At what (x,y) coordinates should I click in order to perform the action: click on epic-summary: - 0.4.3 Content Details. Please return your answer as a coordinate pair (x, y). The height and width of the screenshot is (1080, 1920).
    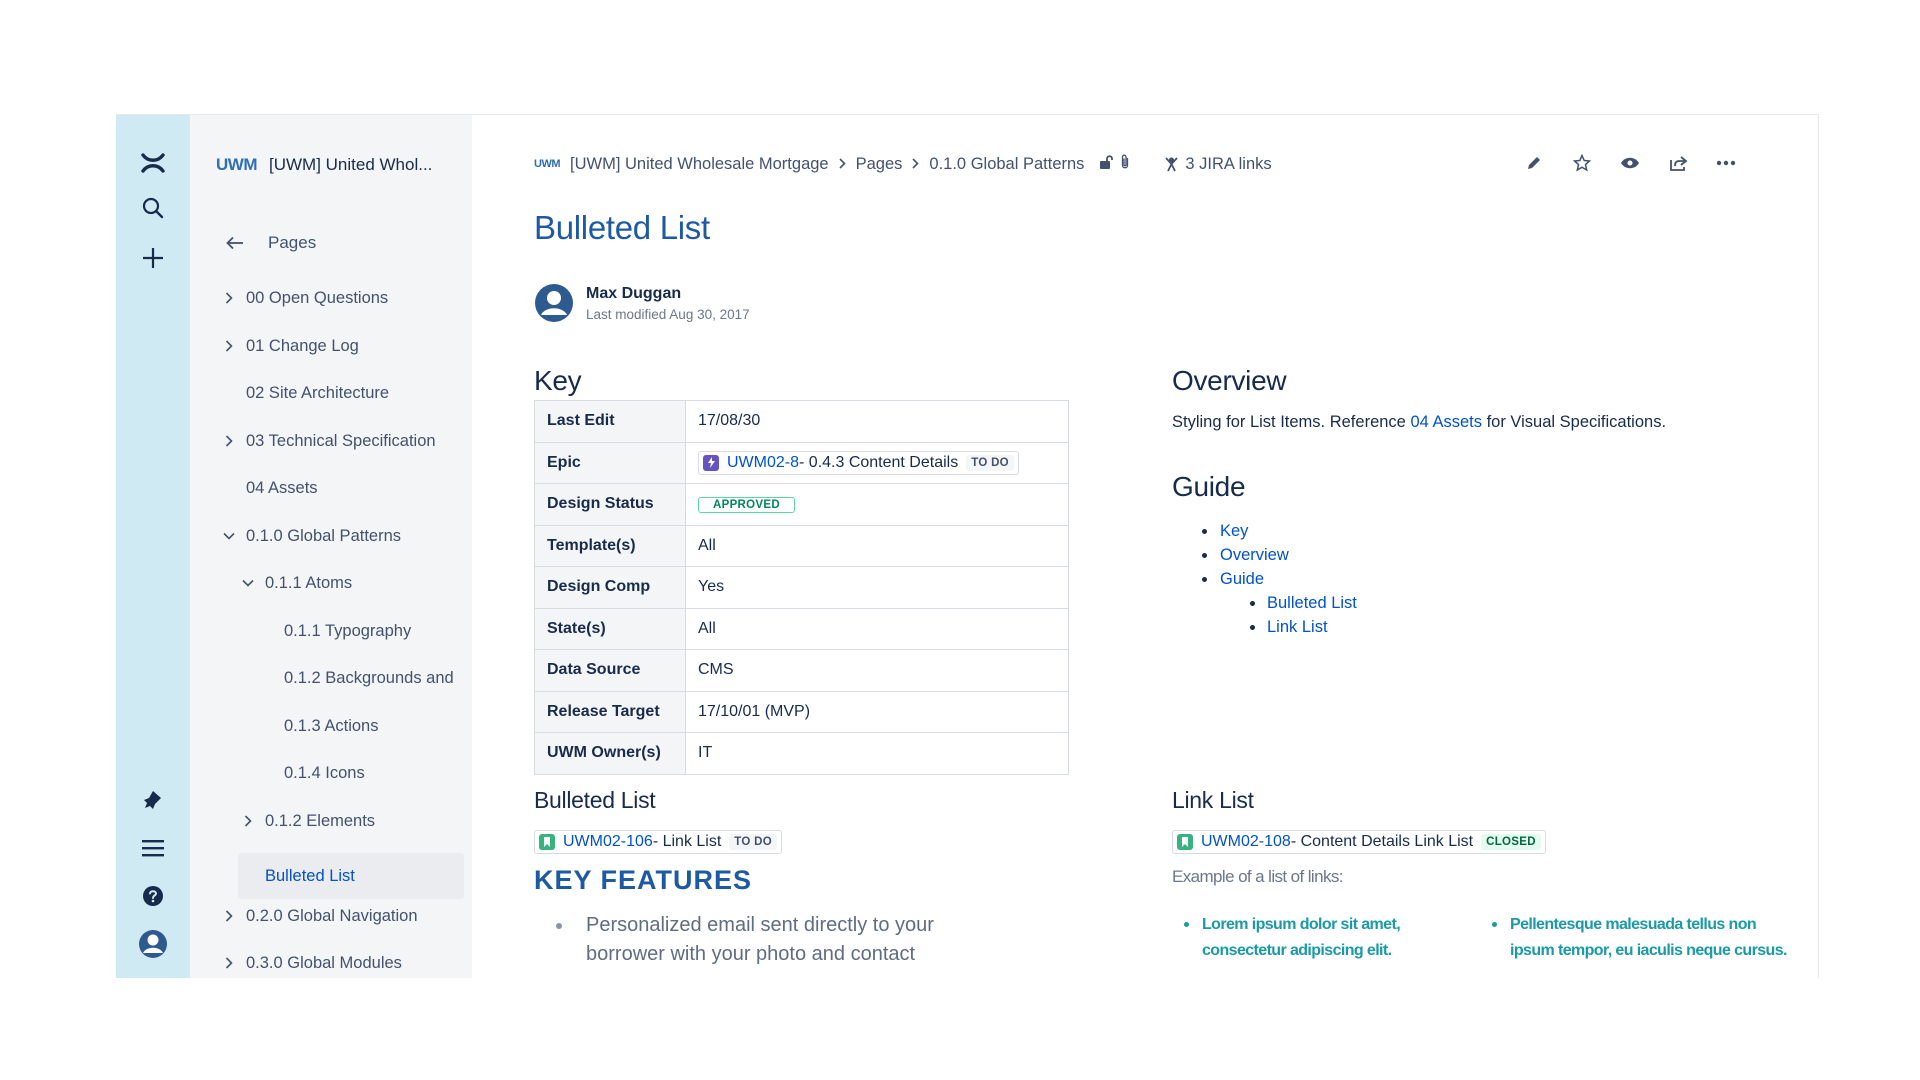
    Looking at the image, I should click on (879, 462).